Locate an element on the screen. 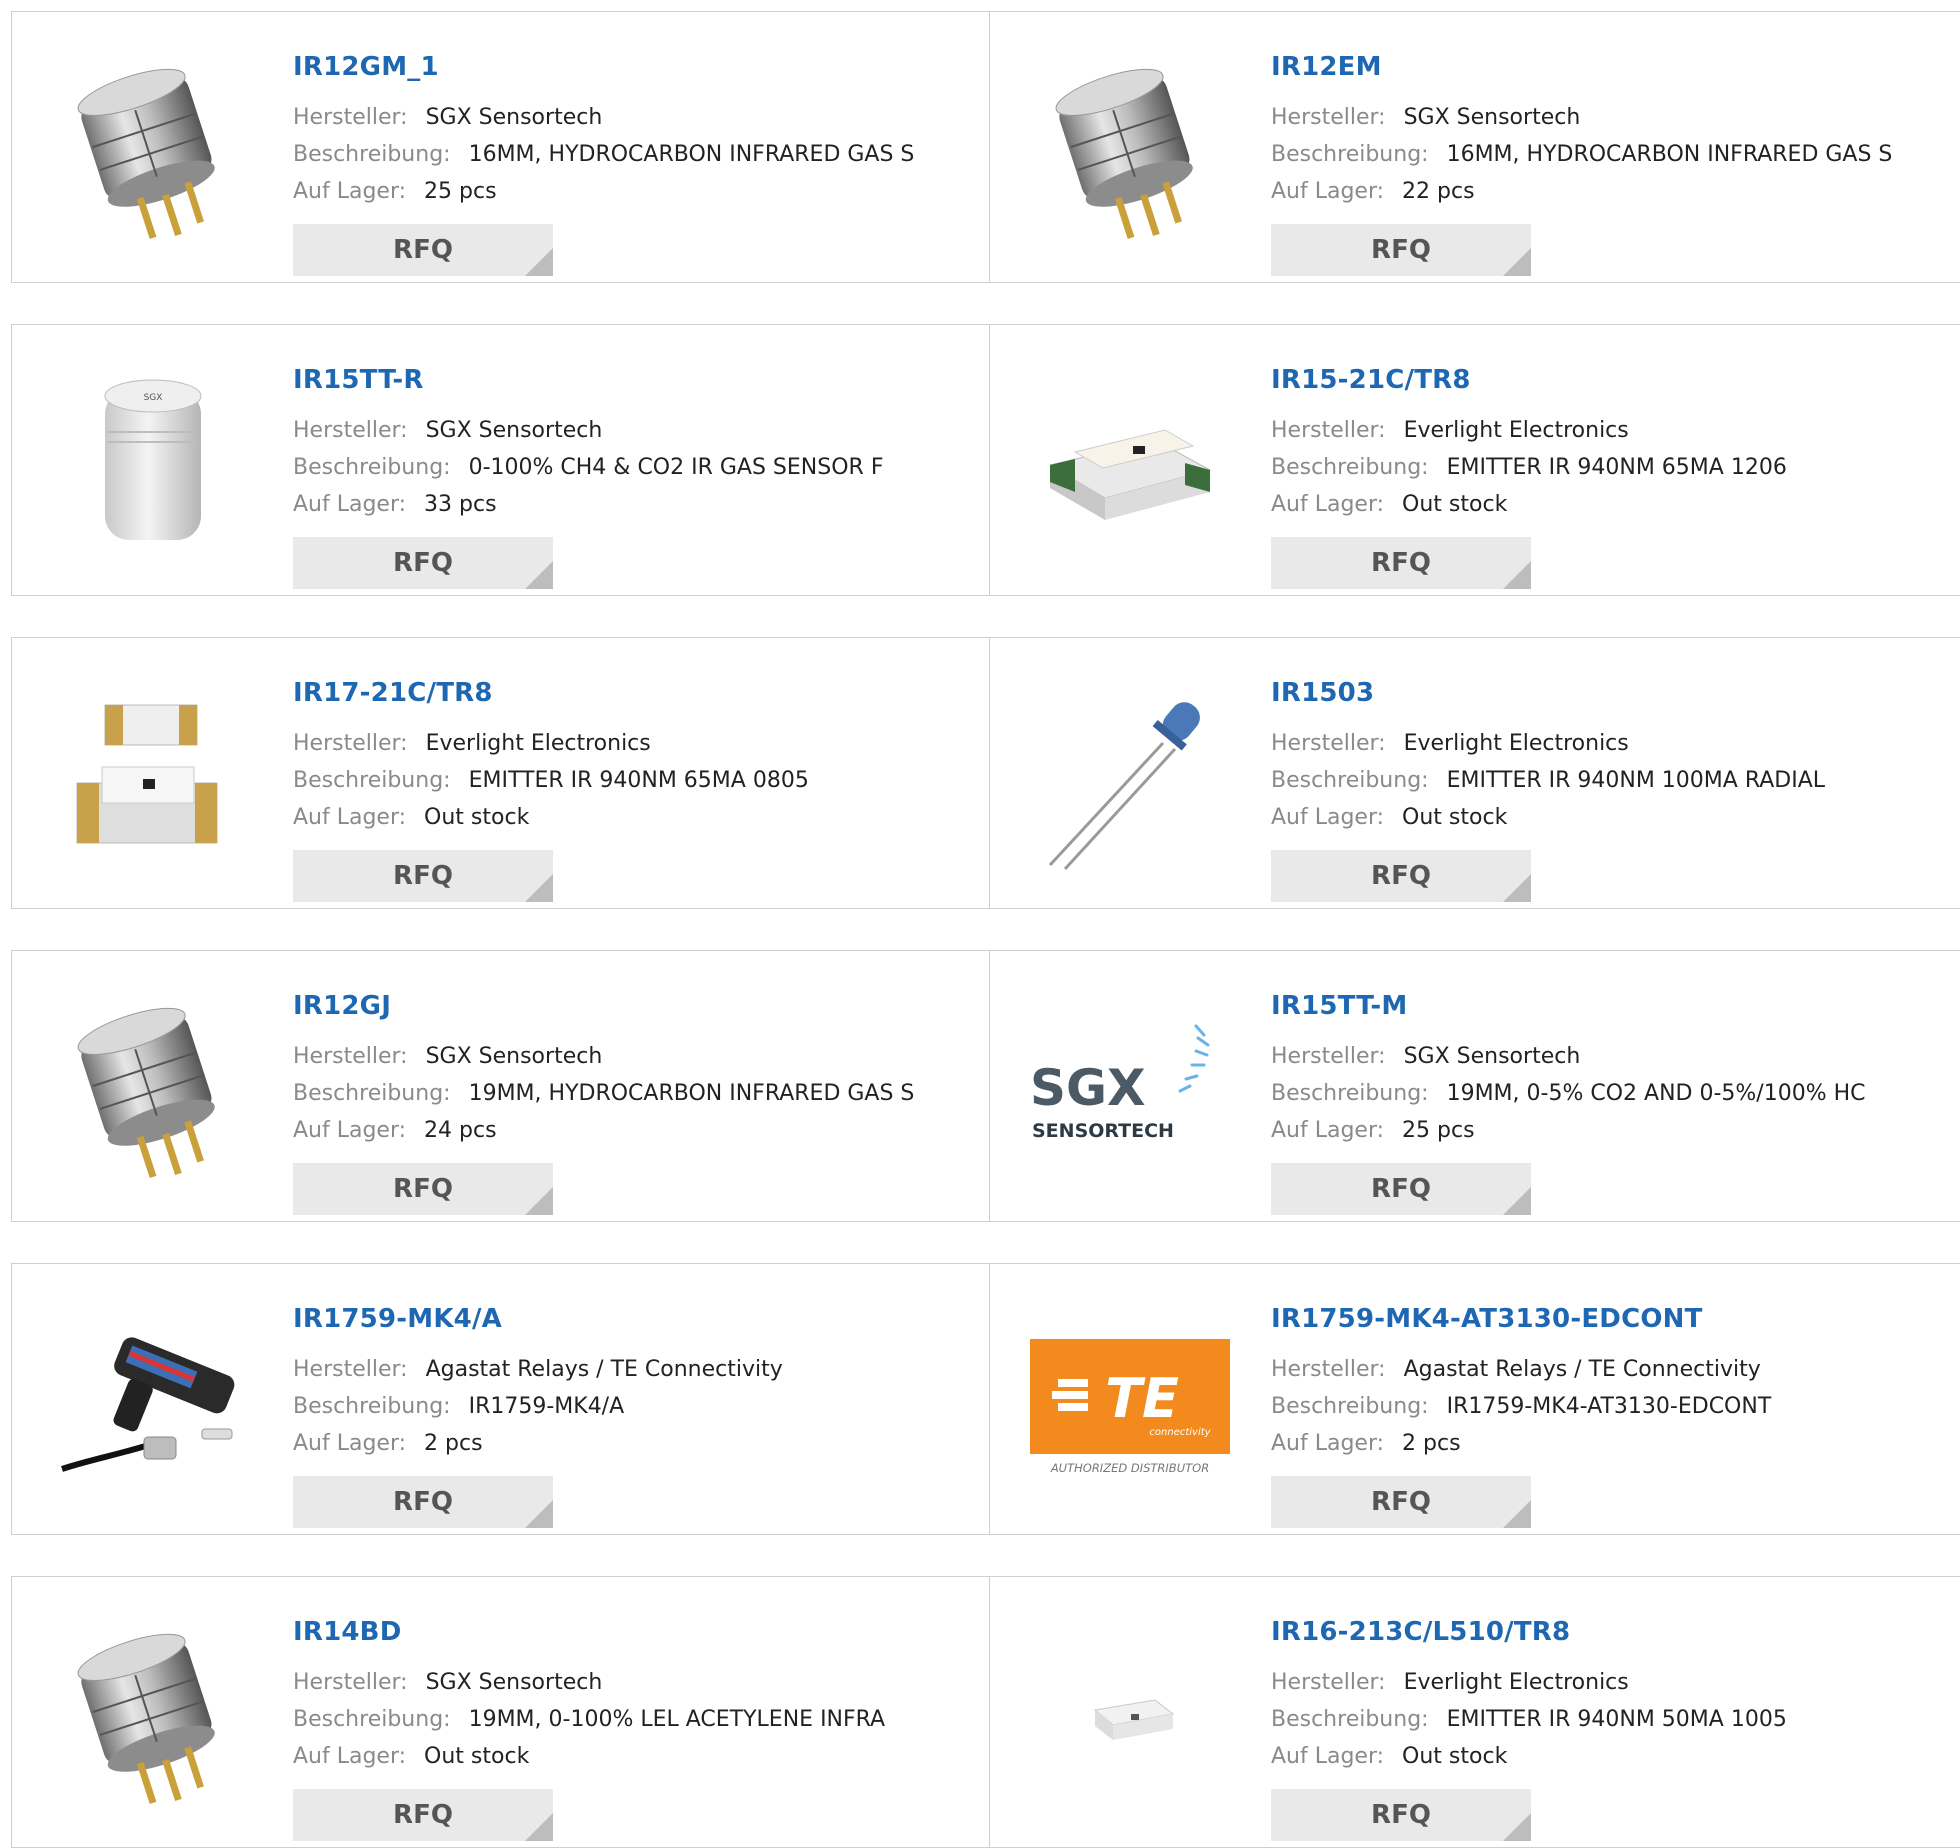  description-row: Beschreibung: EMITTER IR 940NM 50MA 1005 is located at coordinates (1529, 1719).